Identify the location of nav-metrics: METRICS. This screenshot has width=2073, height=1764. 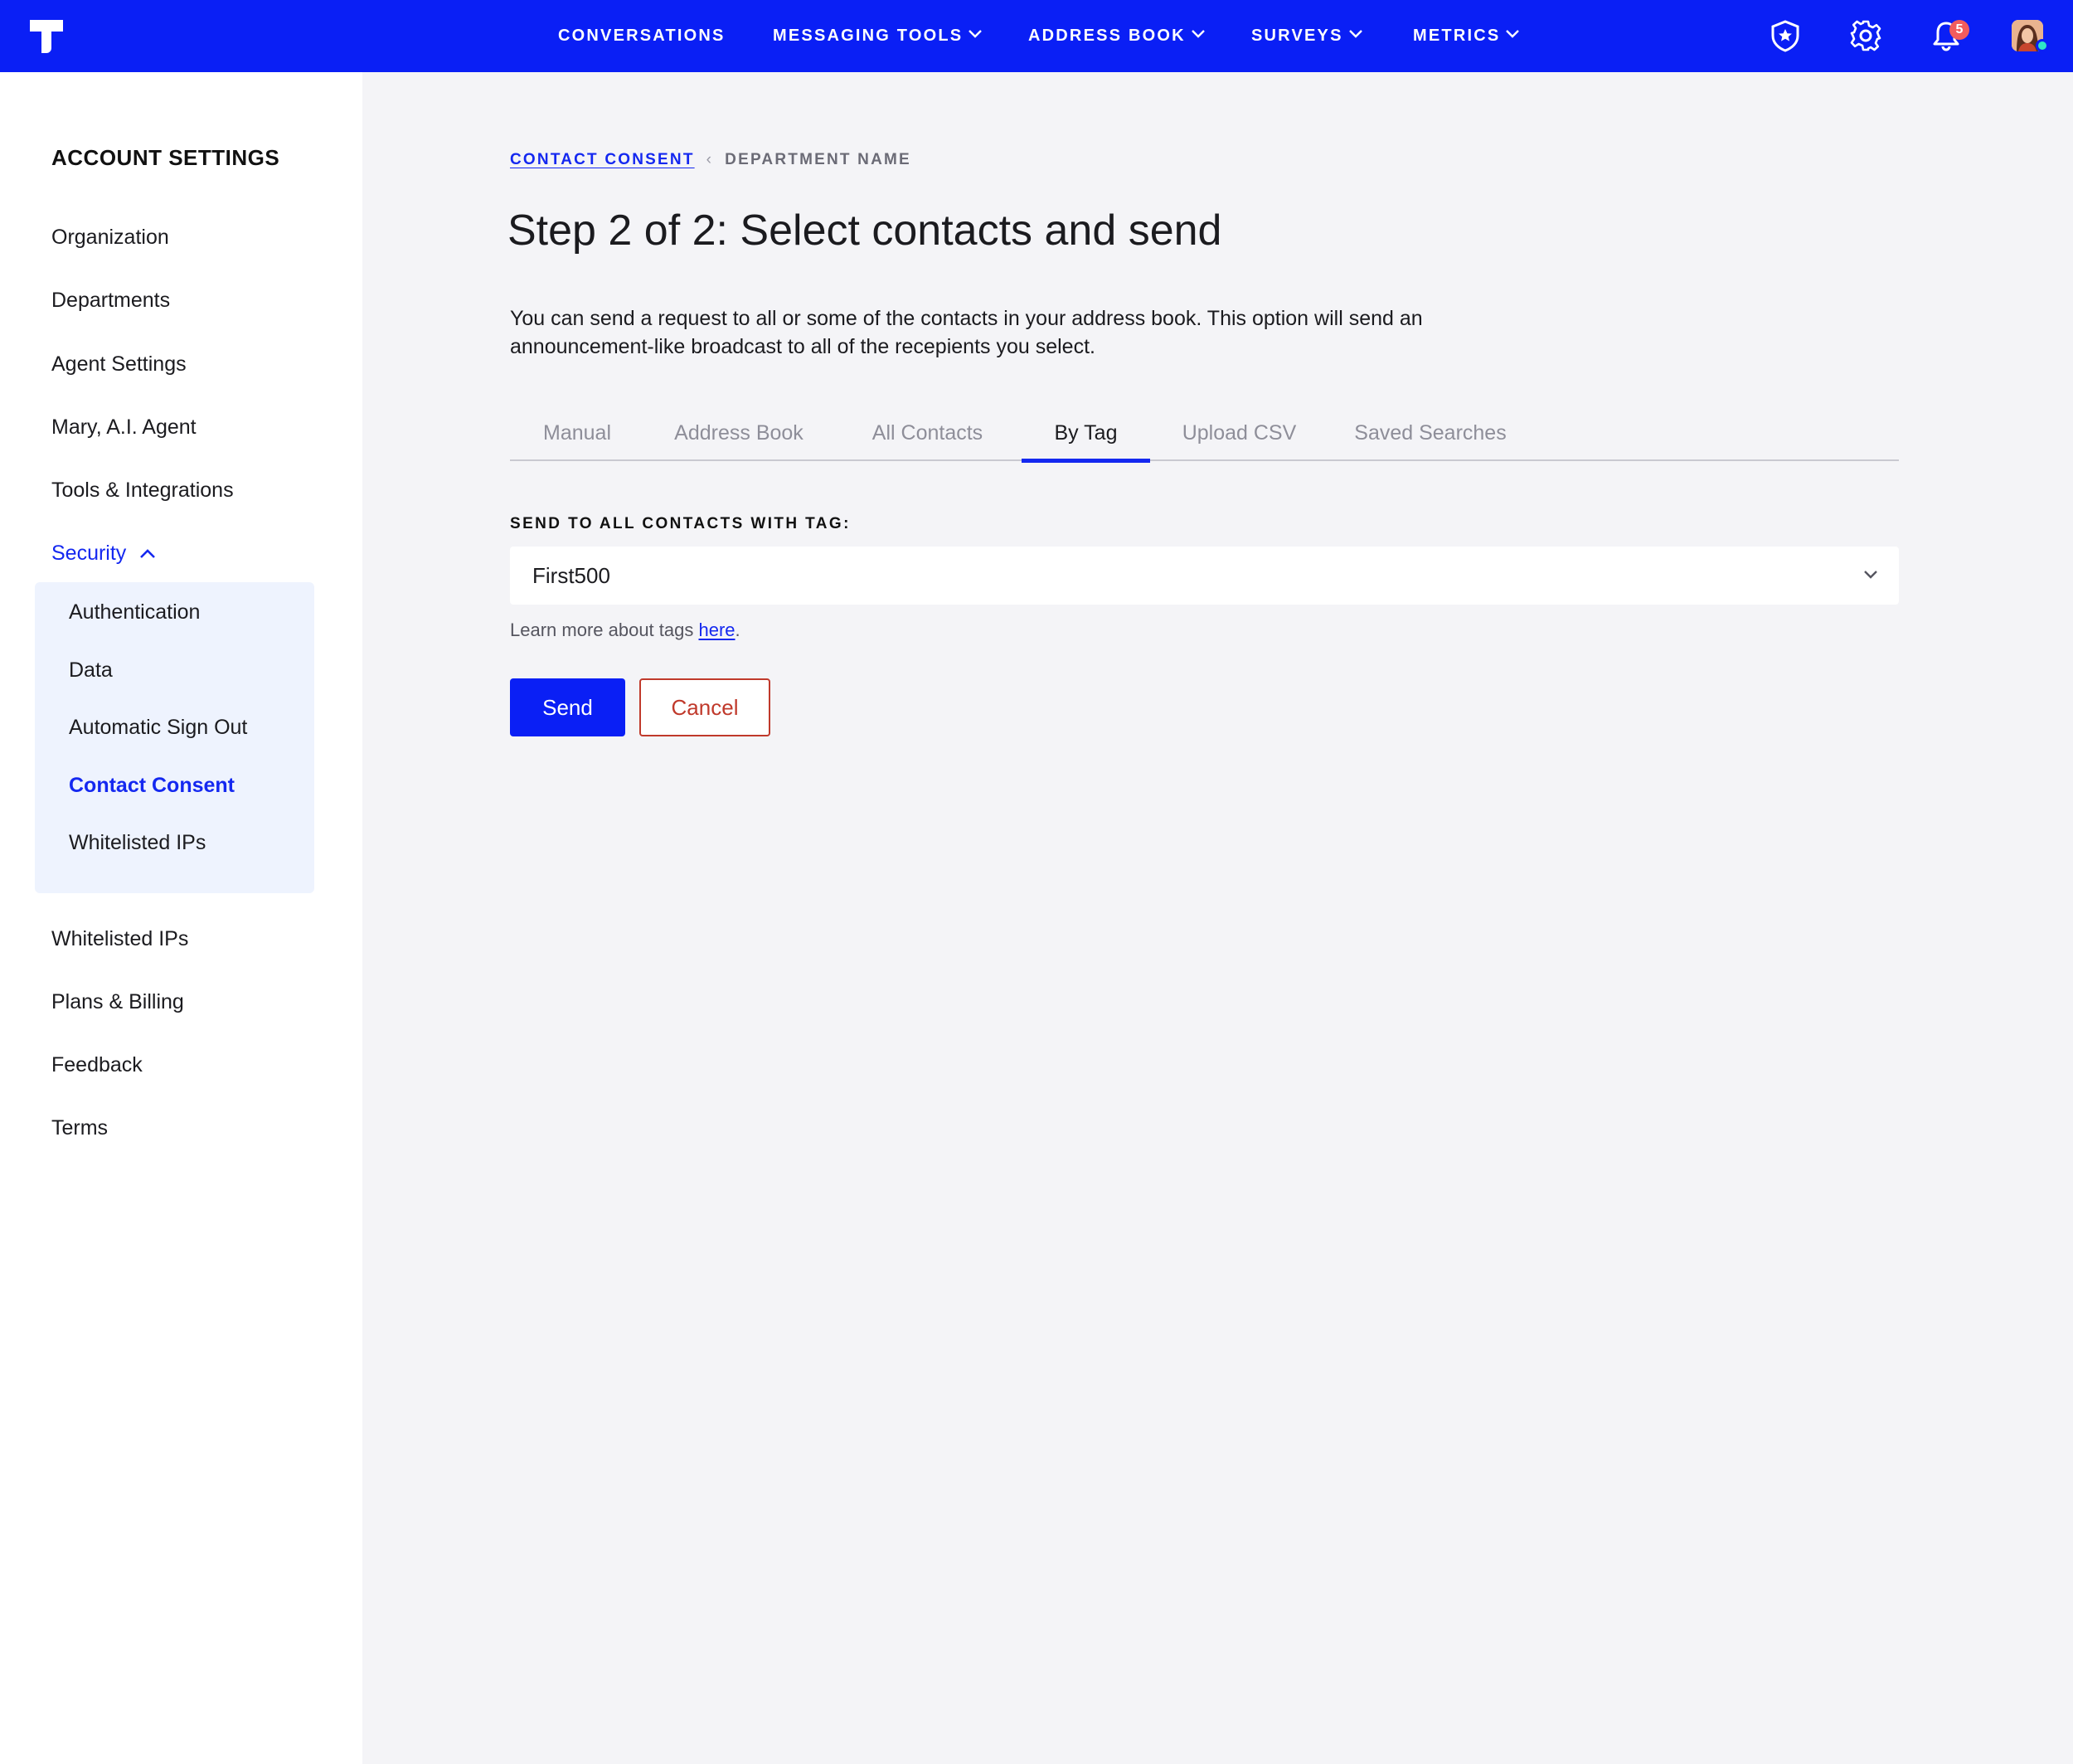
(1467, 36).